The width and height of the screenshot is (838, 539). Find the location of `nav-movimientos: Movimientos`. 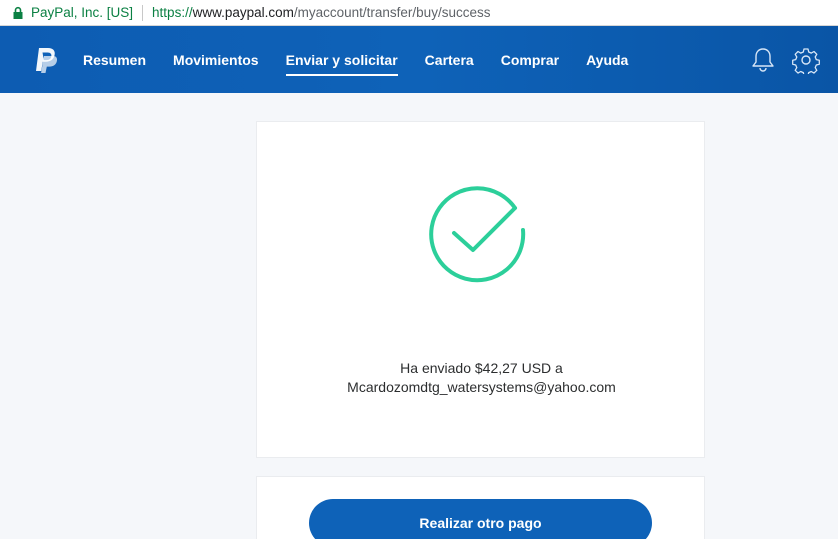

nav-movimientos: Movimientos is located at coordinates (216, 59).